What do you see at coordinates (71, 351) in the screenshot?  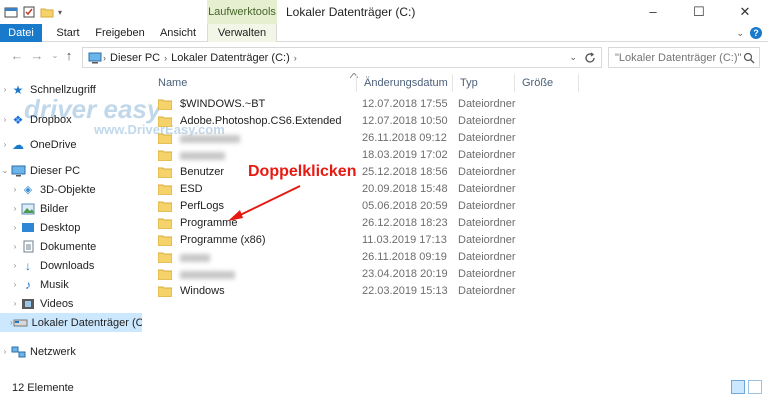 I see `nav-item-netzwerk: › Netzwerk` at bounding box center [71, 351].